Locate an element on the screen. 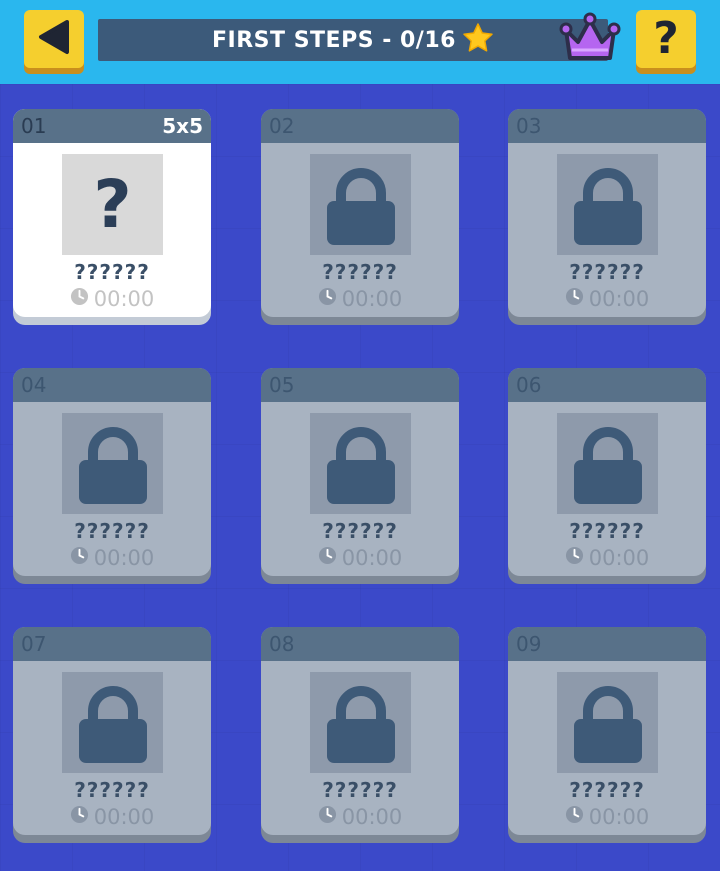  level-card-06: 06 ?????? 00:00 is located at coordinates (607, 472).